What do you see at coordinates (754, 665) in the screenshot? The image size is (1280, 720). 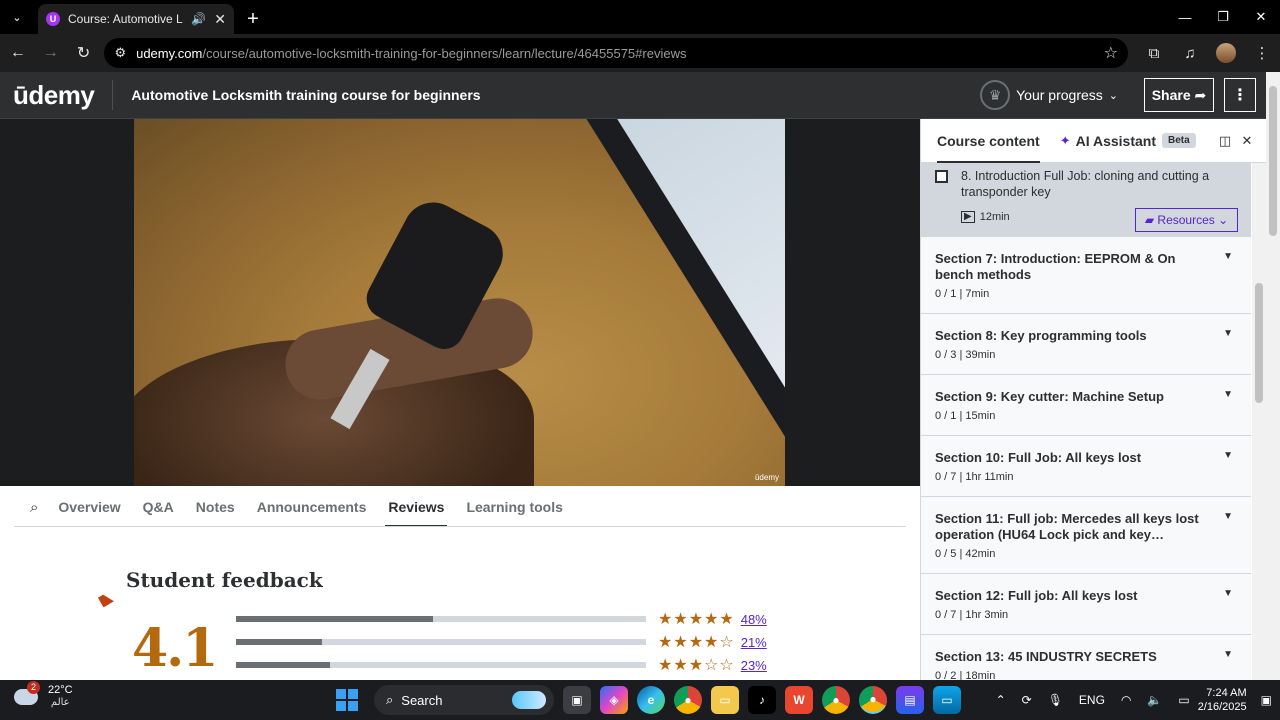 I see `rating-percent-link: 23%` at bounding box center [754, 665].